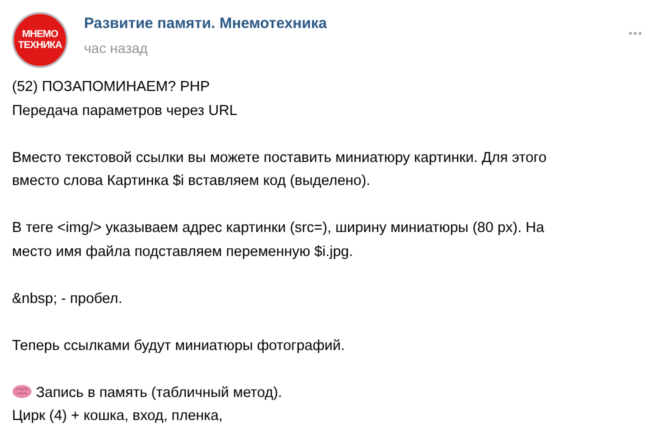 This screenshot has width=657, height=425. Describe the element at coordinates (22, 391) in the screenshot. I see `brain-icon` at that location.